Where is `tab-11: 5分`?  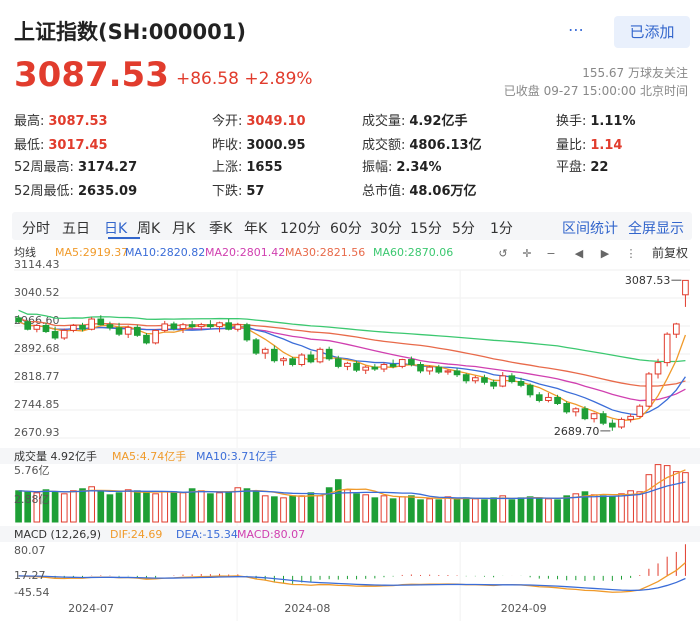
tab-11: 5分 is located at coordinates (463, 228).